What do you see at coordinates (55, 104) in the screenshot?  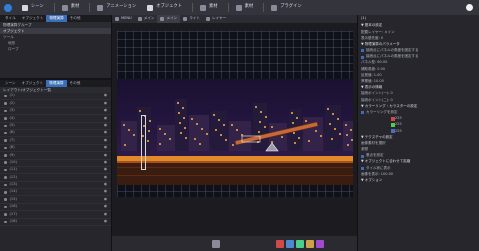 I see `layer-row: (2) ●` at bounding box center [55, 104].